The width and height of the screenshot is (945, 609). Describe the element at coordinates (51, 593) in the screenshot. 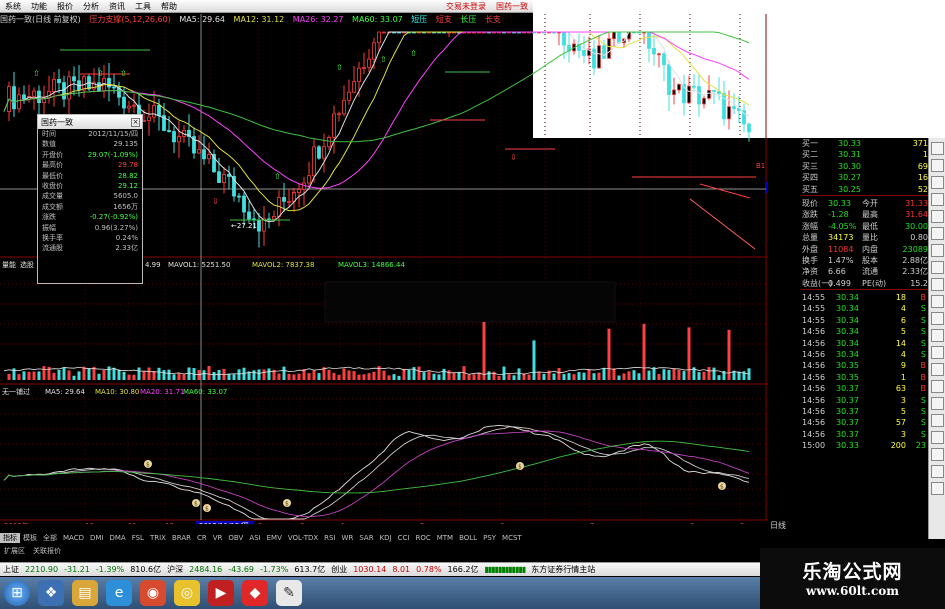

I see `windows-icon: ❖` at that location.